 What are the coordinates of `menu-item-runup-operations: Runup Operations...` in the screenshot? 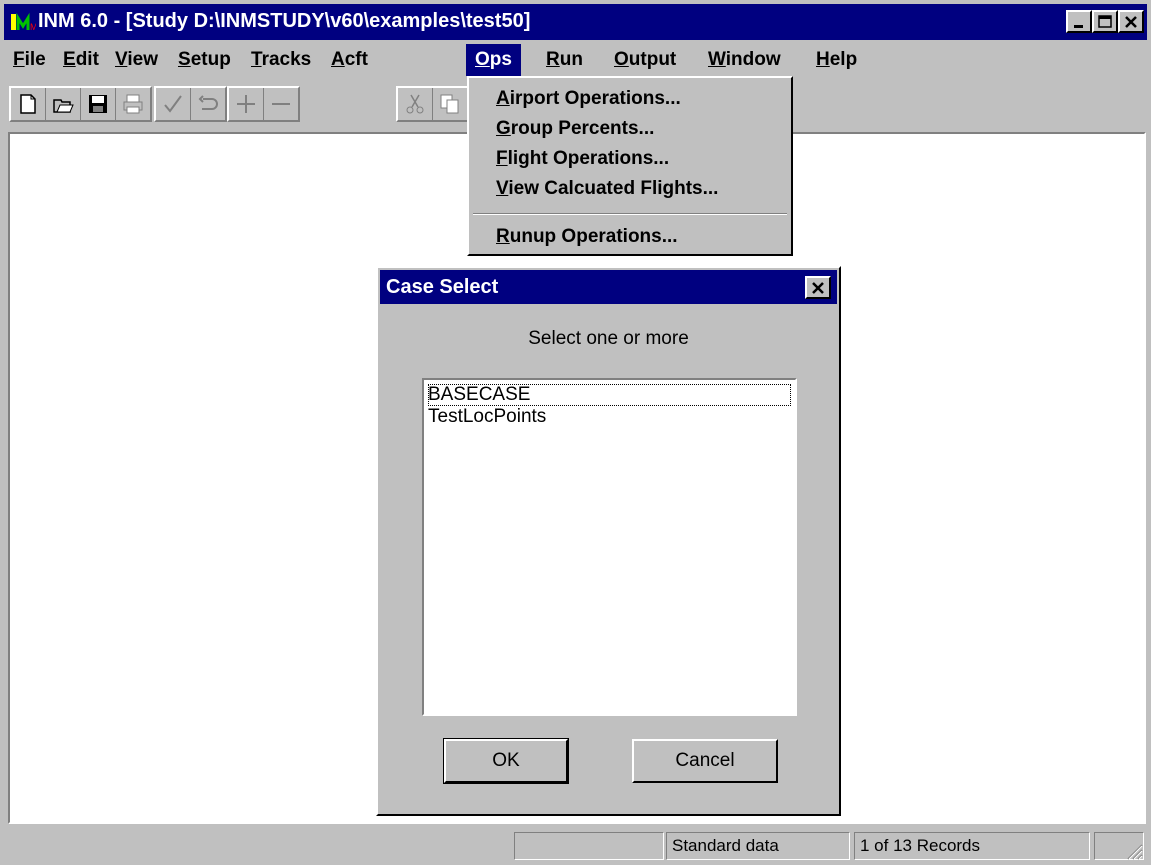 It's located at (587, 237).